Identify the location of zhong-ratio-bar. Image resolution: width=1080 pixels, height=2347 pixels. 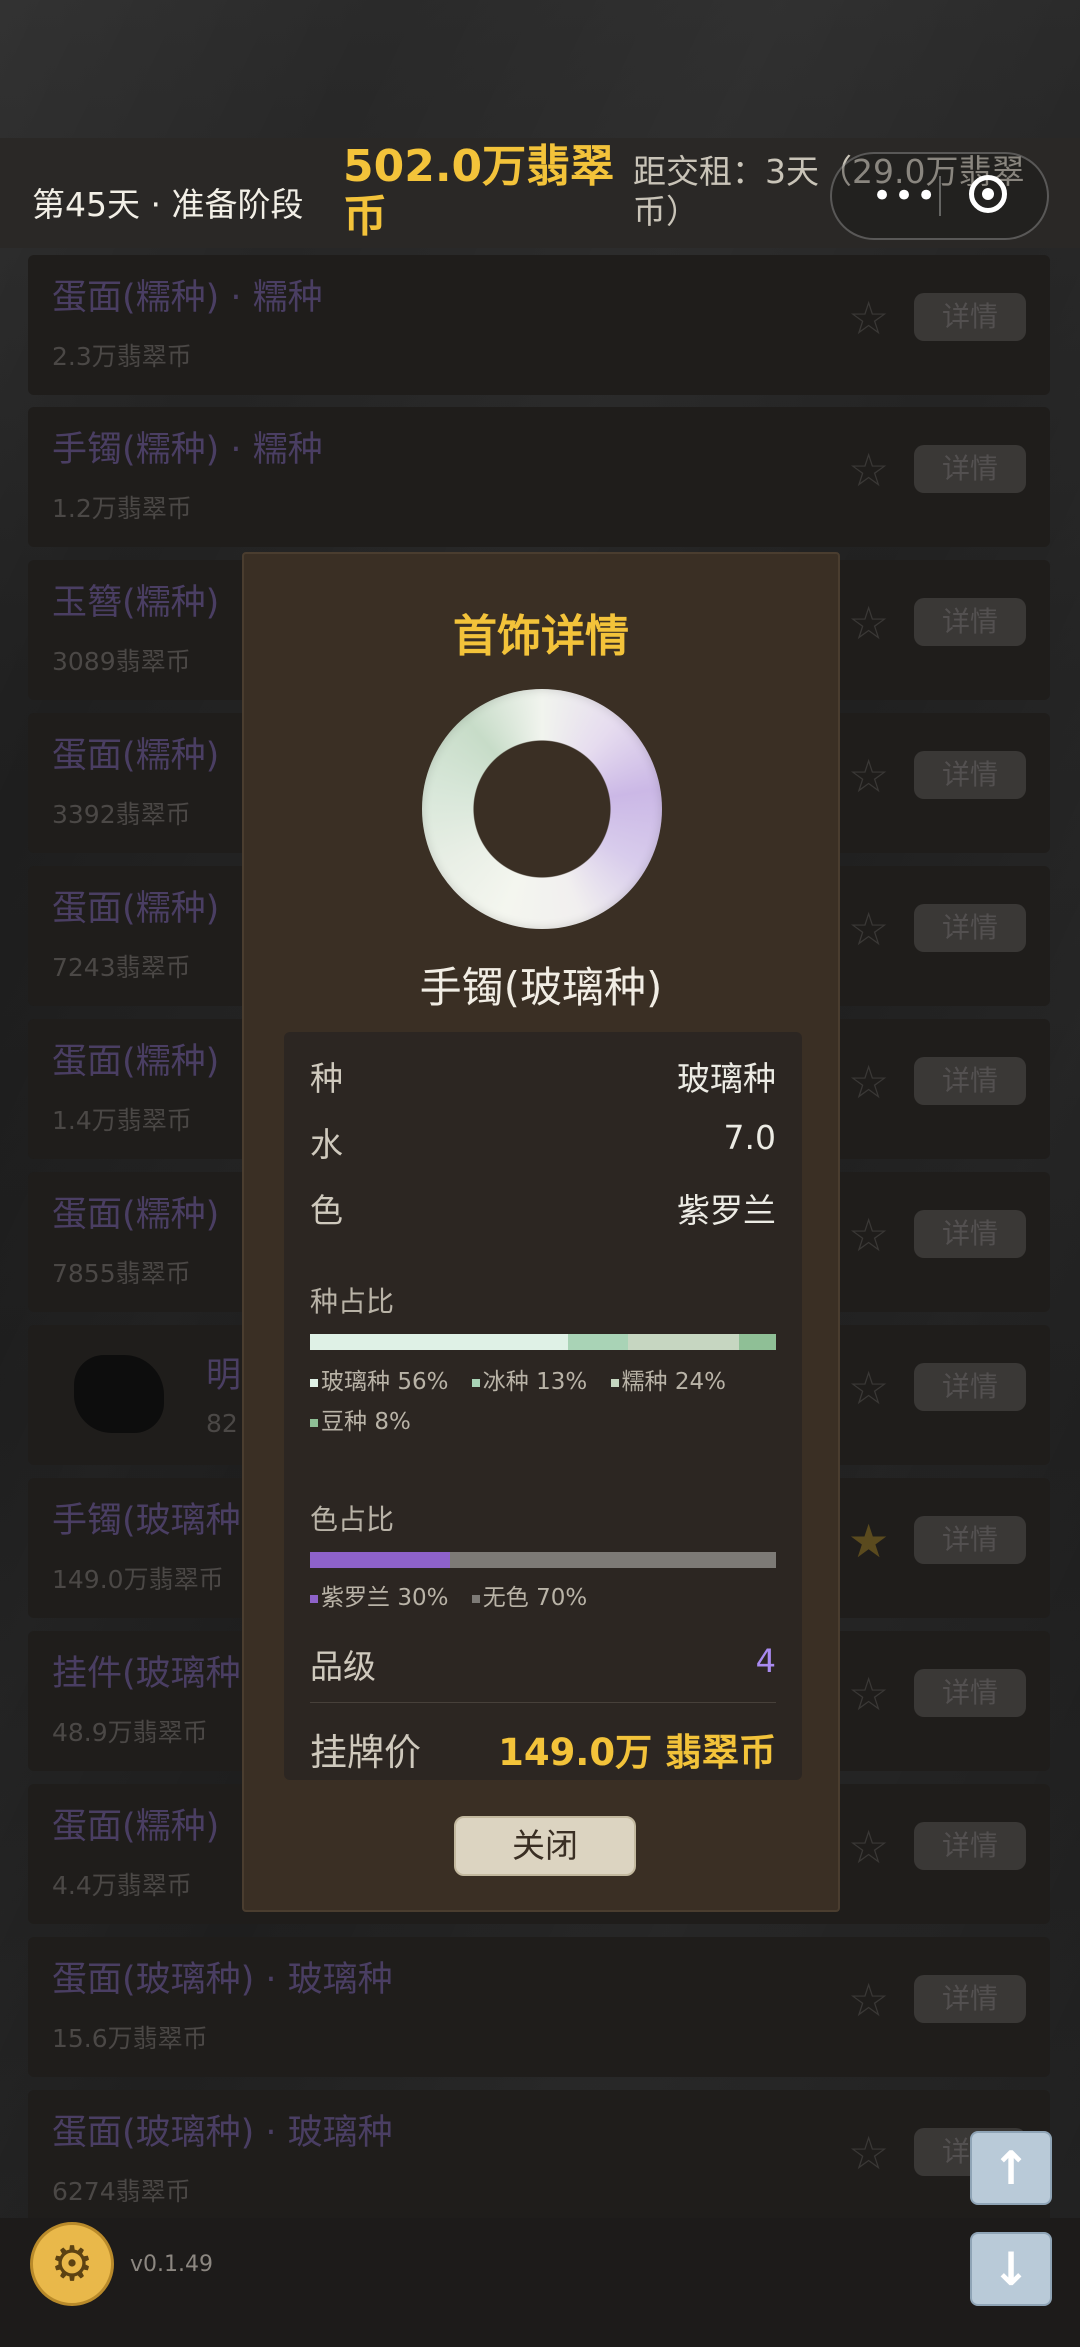
(543, 1342).